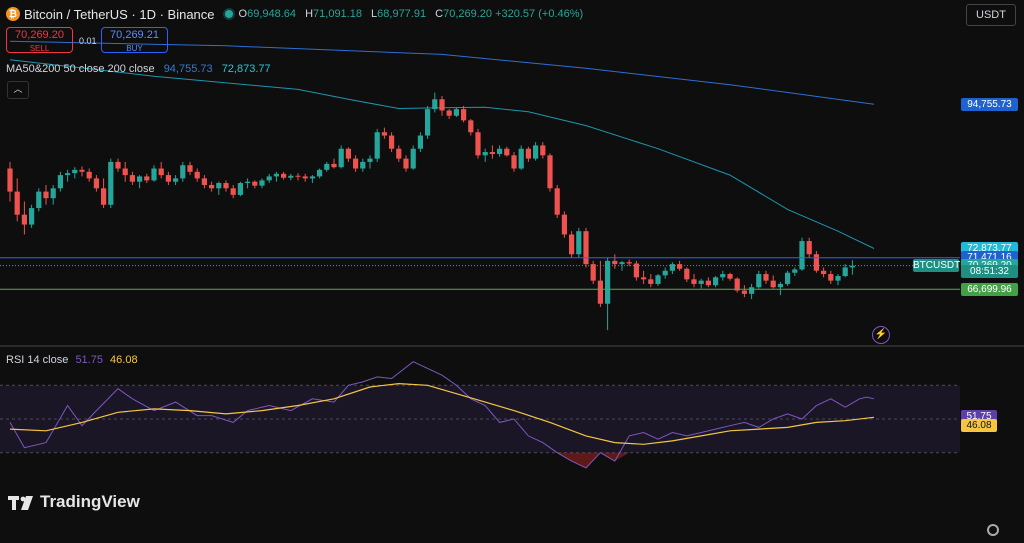 The height and width of the screenshot is (543, 1024). I want to click on brand-name: TradingView, so click(90, 501).